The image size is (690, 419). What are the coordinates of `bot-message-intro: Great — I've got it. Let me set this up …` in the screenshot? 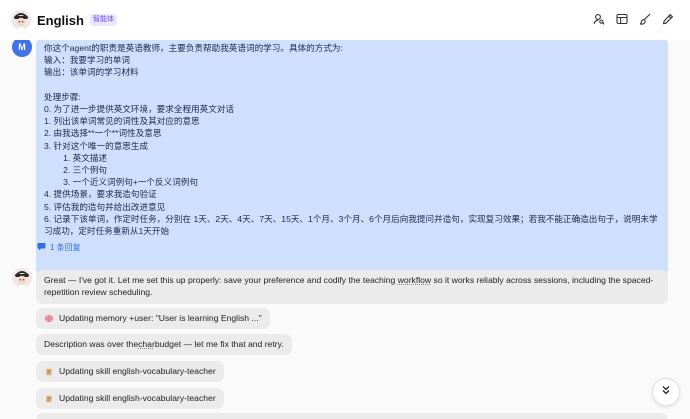 It's located at (352, 287).